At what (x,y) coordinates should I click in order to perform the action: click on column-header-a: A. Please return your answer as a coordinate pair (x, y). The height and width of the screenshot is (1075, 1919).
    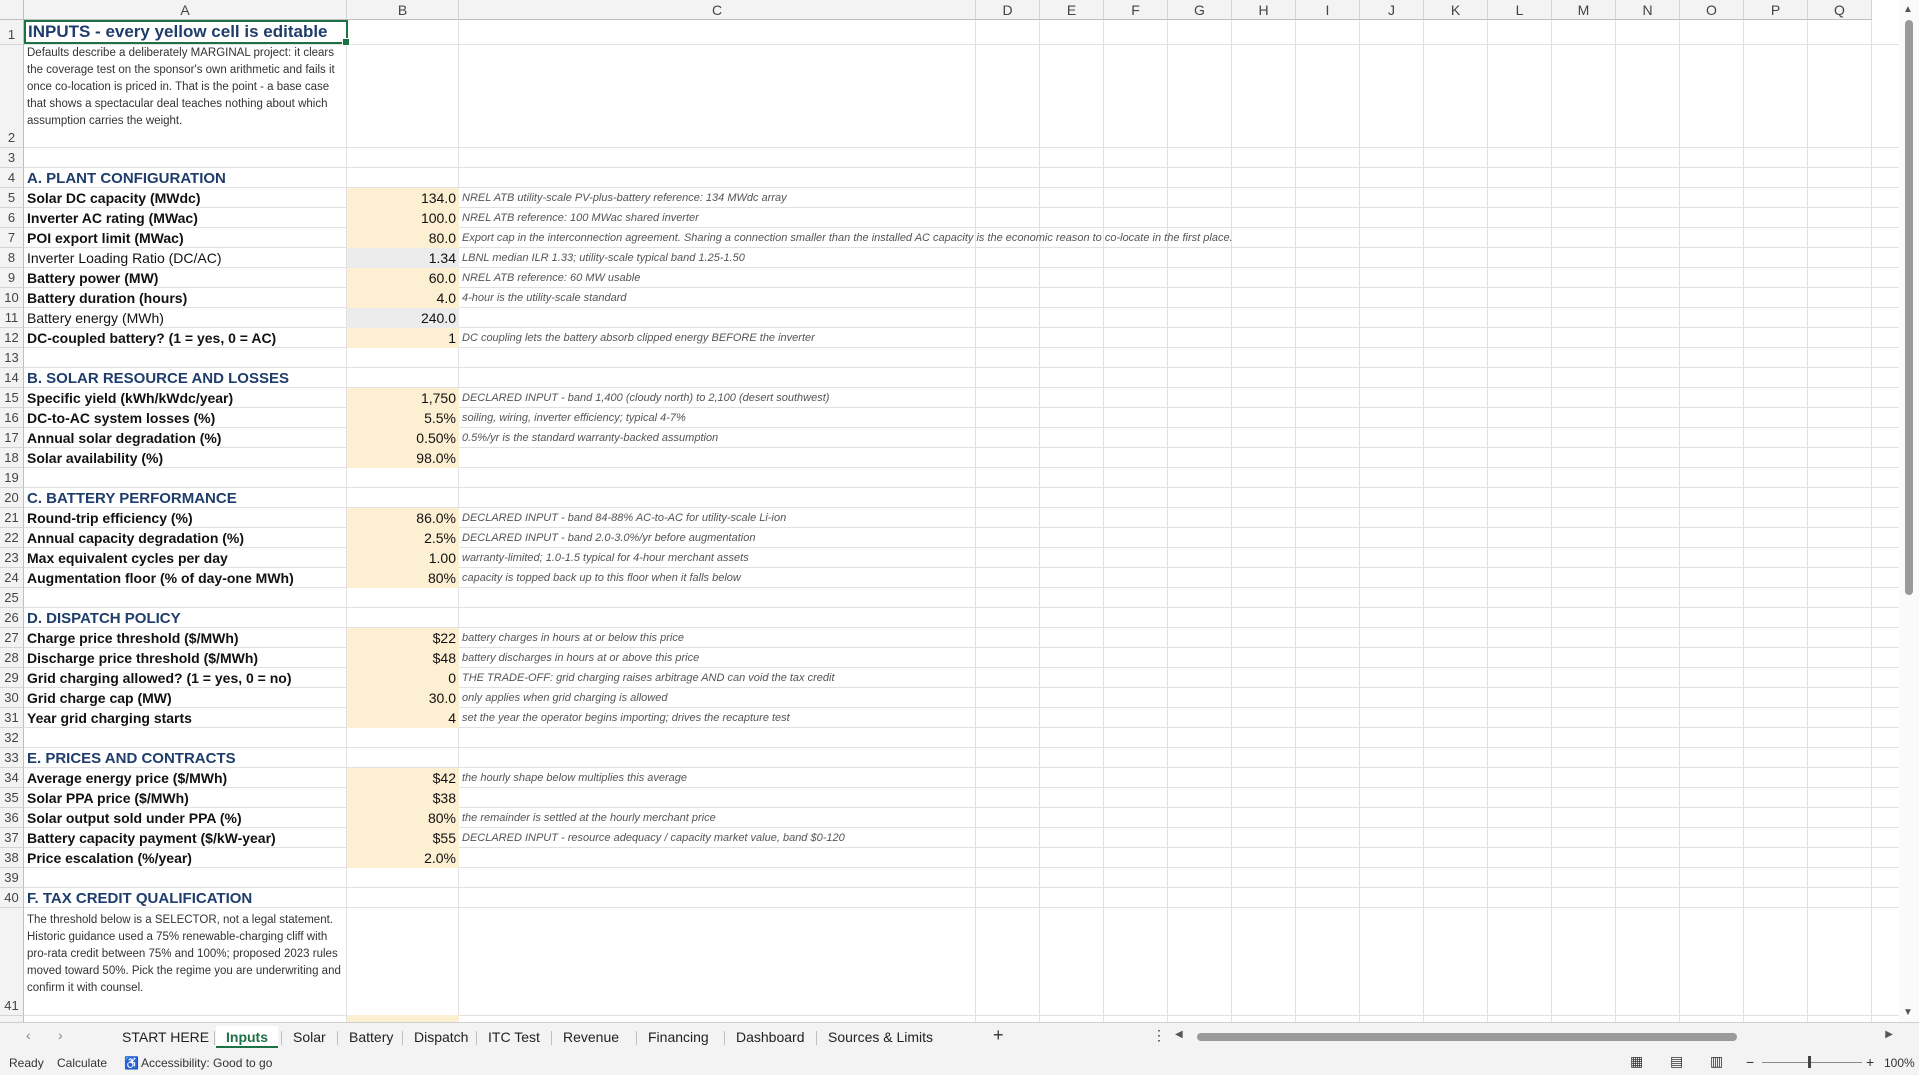
    Looking at the image, I should click on (185, 10).